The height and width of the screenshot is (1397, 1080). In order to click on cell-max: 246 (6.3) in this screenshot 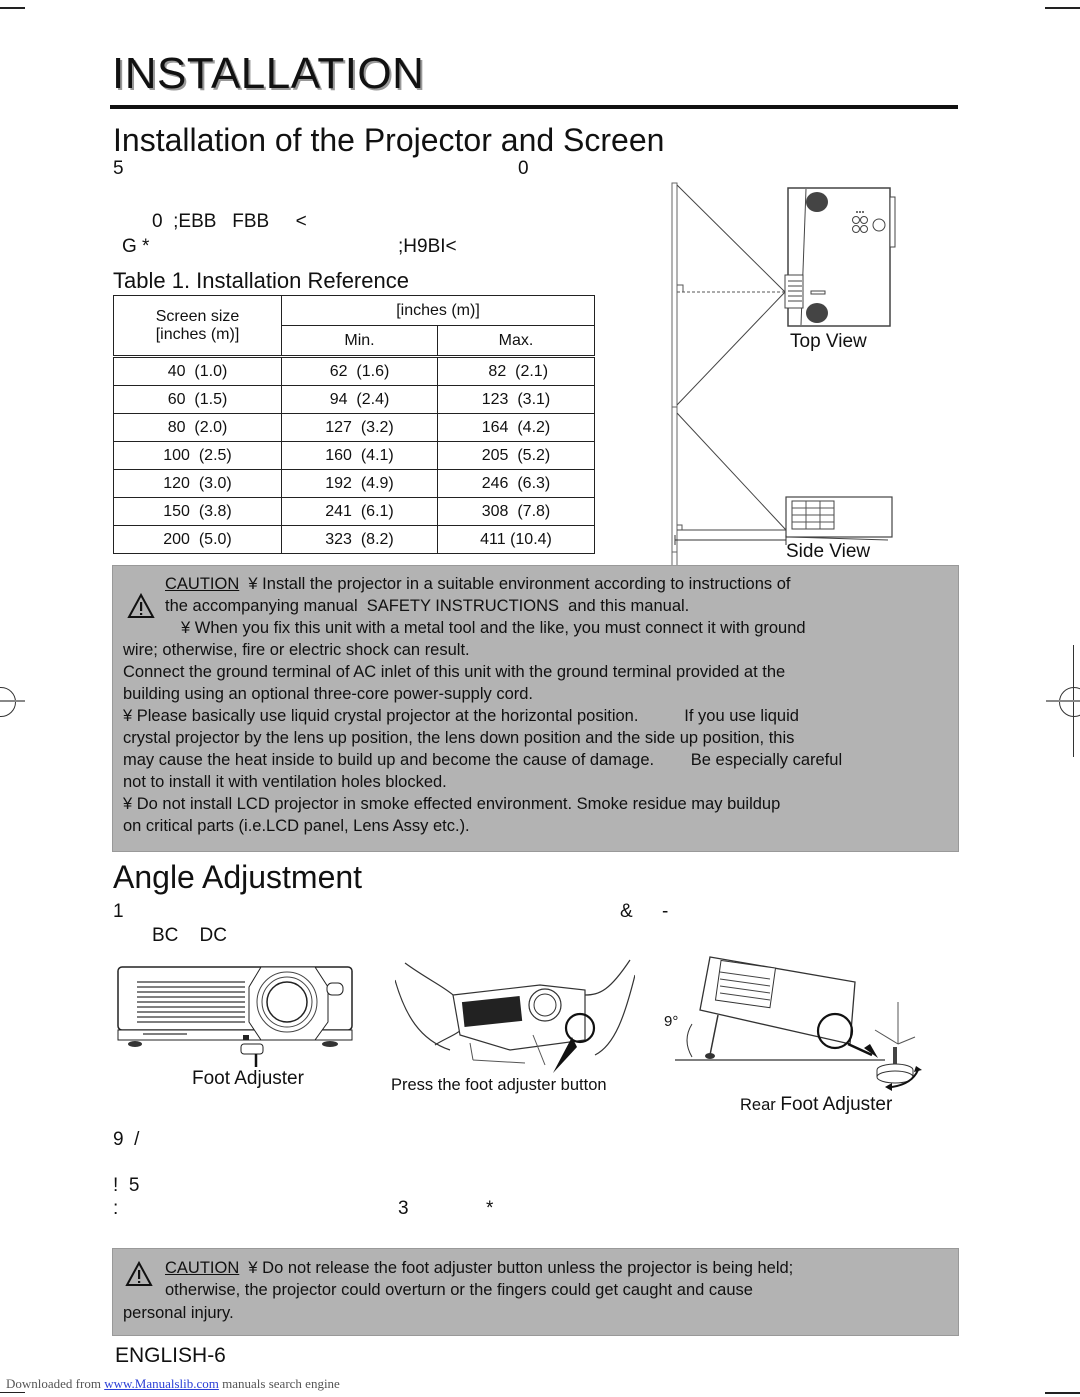, I will do `click(516, 483)`.